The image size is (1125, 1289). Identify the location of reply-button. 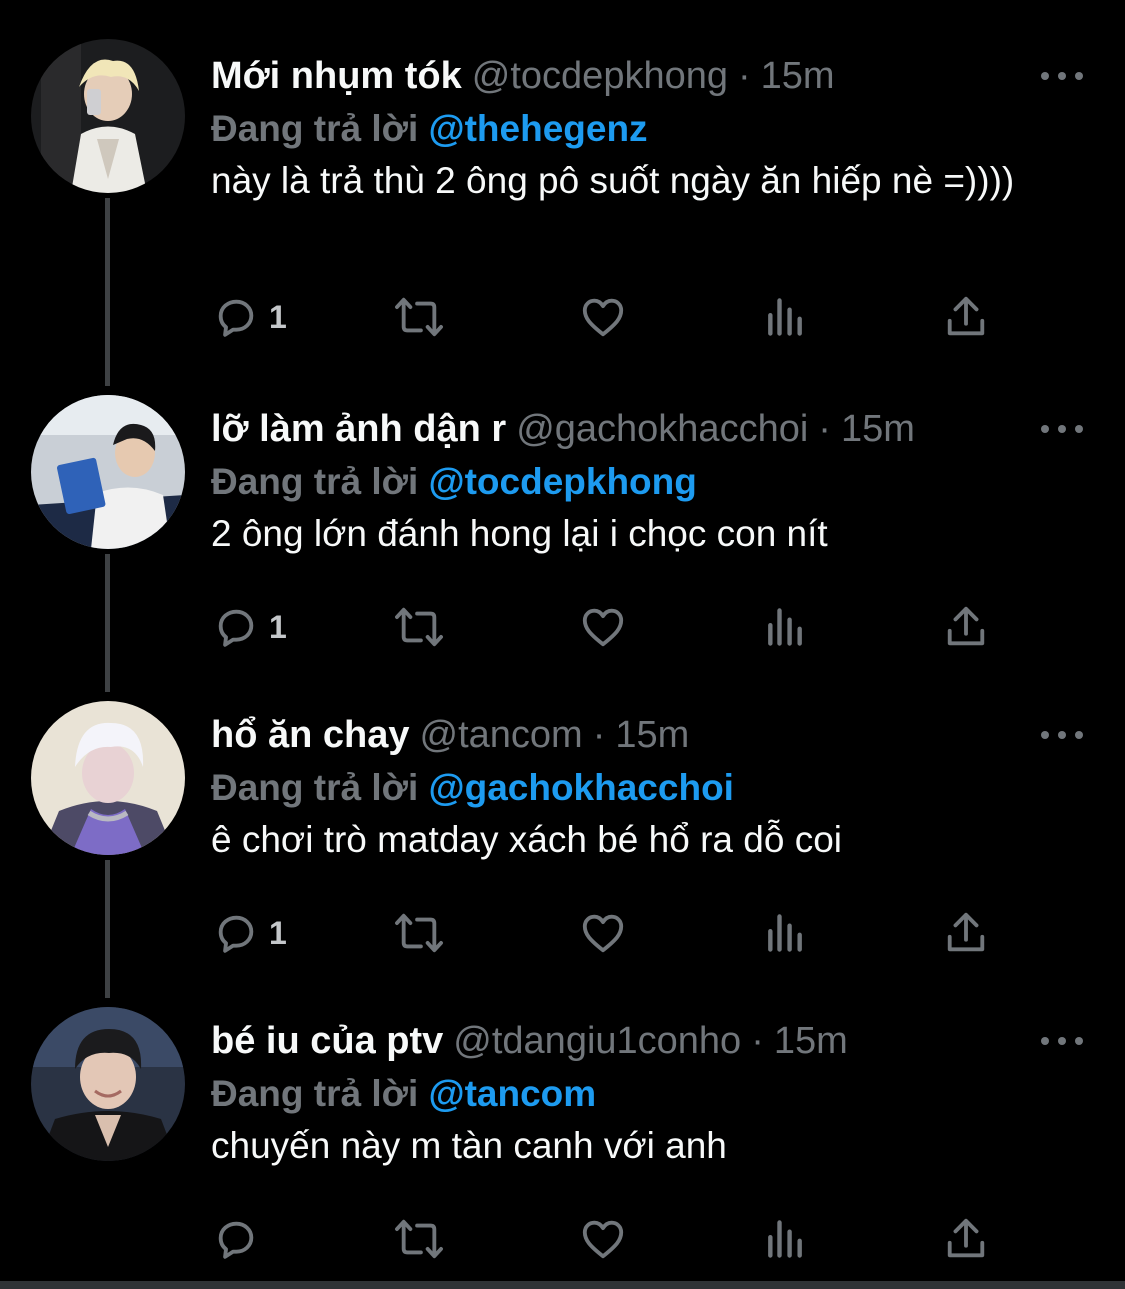
(241, 1239).